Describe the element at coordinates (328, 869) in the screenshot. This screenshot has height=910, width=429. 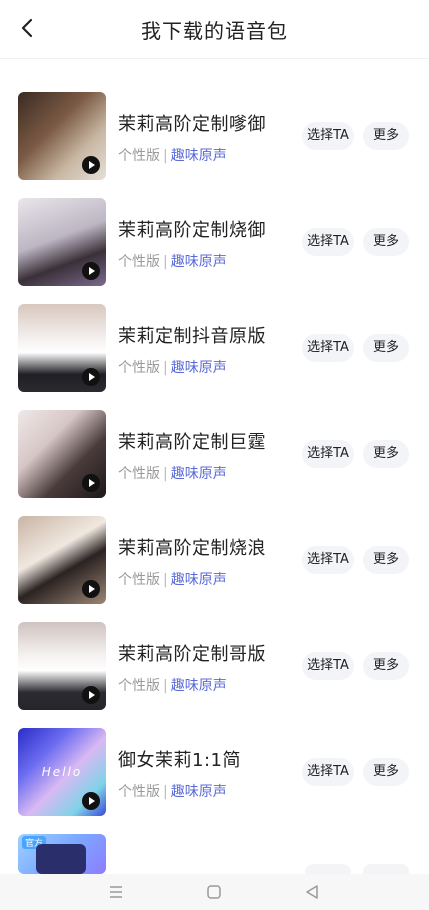
I see `select-button` at that location.